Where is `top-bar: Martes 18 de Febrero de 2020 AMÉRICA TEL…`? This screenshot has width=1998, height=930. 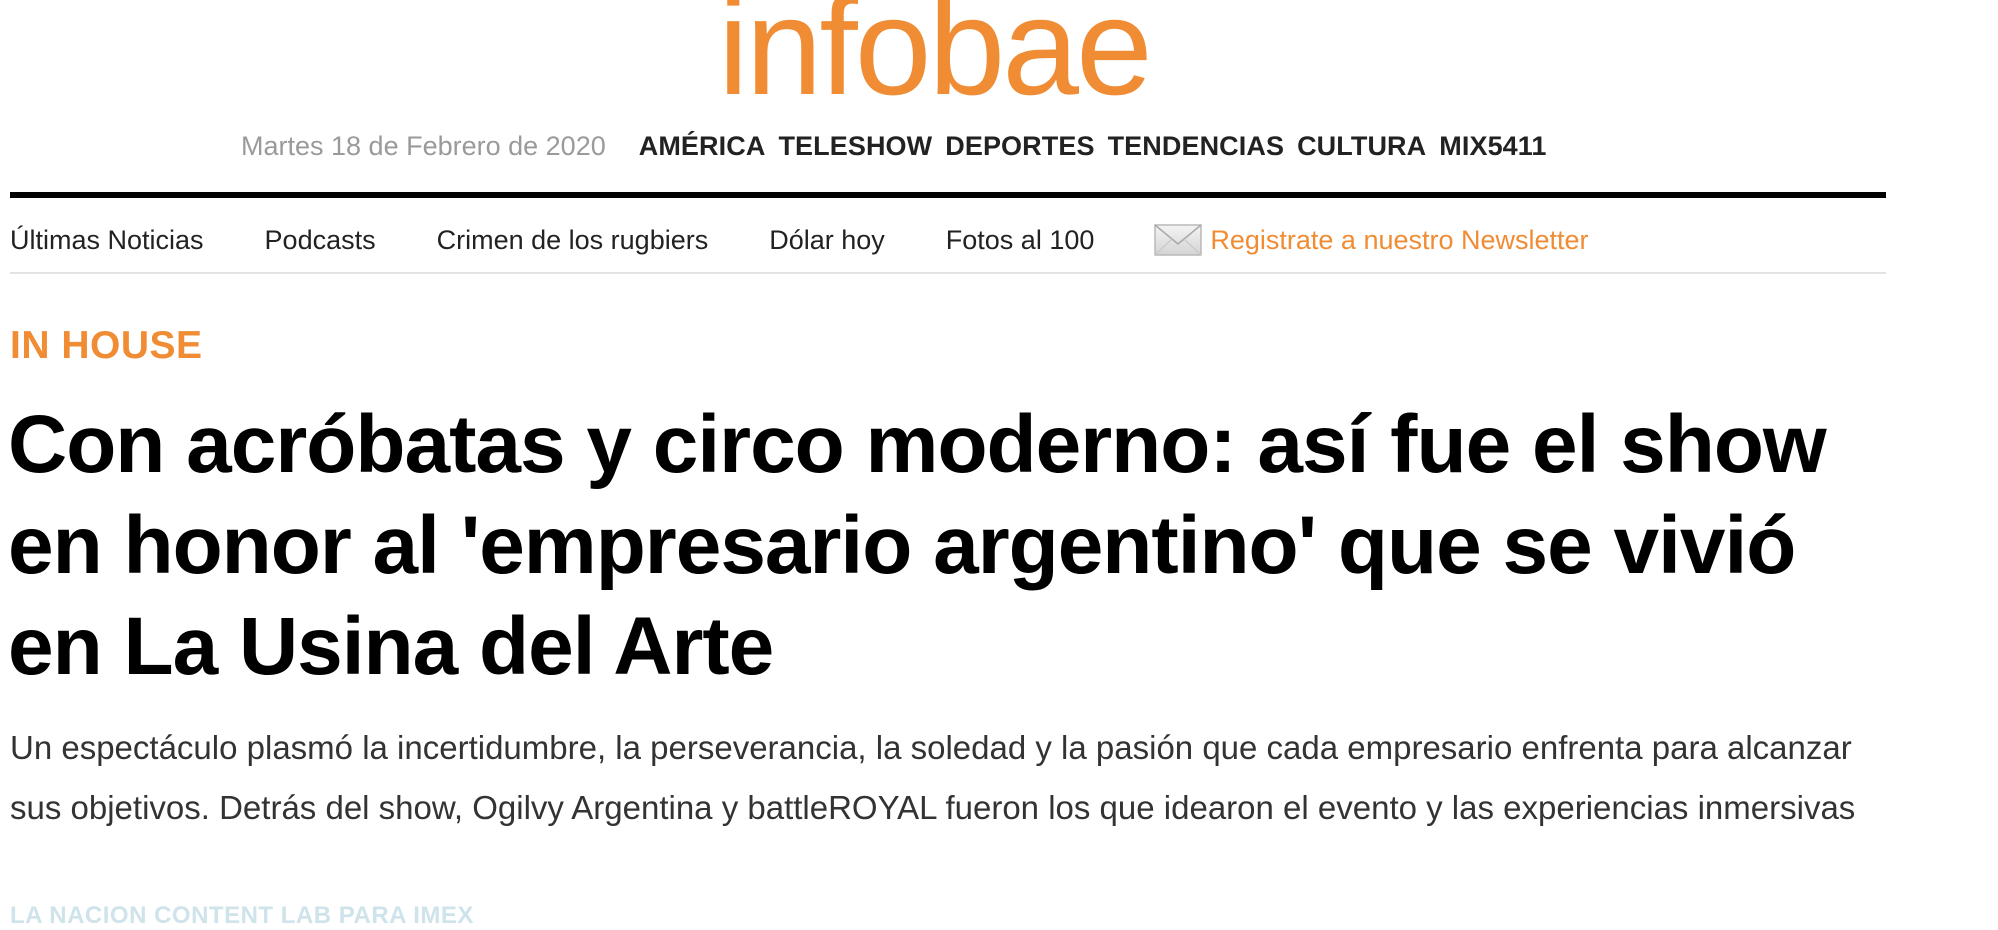 top-bar: Martes 18 de Febrero de 2020 AMÉRICA TEL… is located at coordinates (900, 146).